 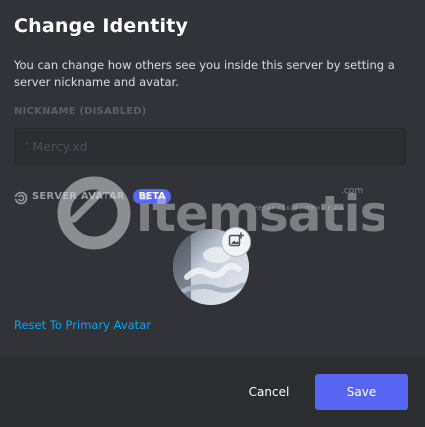 I want to click on nickname-label: NICKNAME (DISABLED), so click(x=80, y=111).